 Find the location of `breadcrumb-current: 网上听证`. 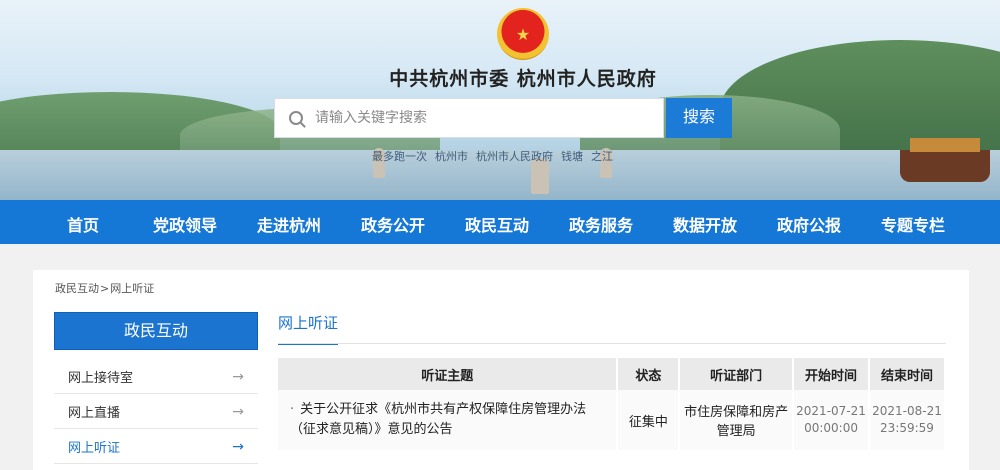

breadcrumb-current: 网上听证 is located at coordinates (132, 288).